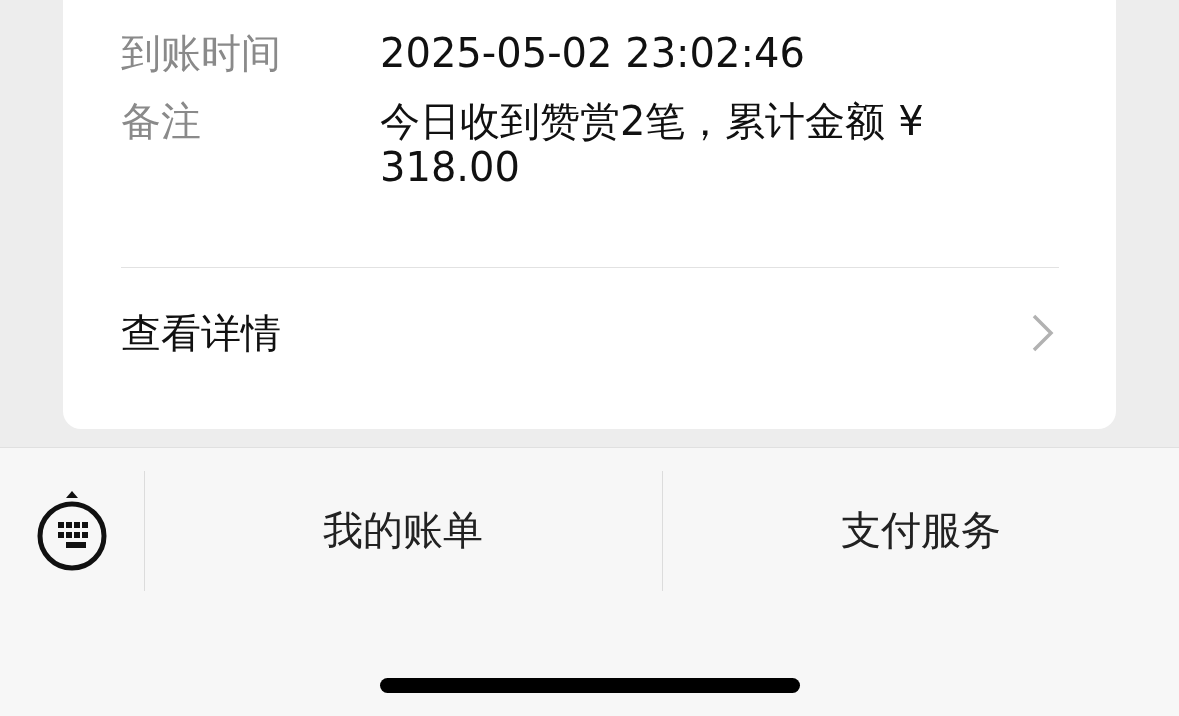 The width and height of the screenshot is (1179, 716). I want to click on view-details-link: 查看详情, so click(590, 333).